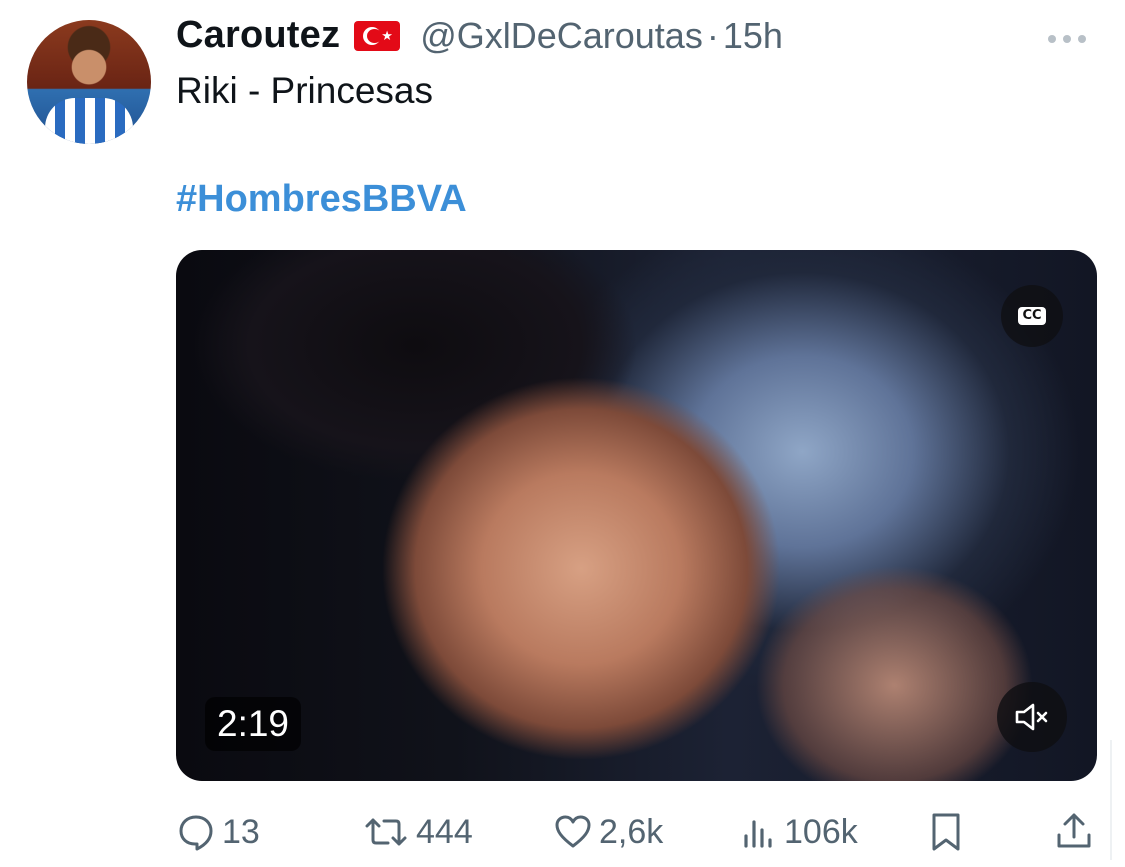 The width and height of the screenshot is (1125, 867). Describe the element at coordinates (821, 831) in the screenshot. I see `views-count: 106k` at that location.